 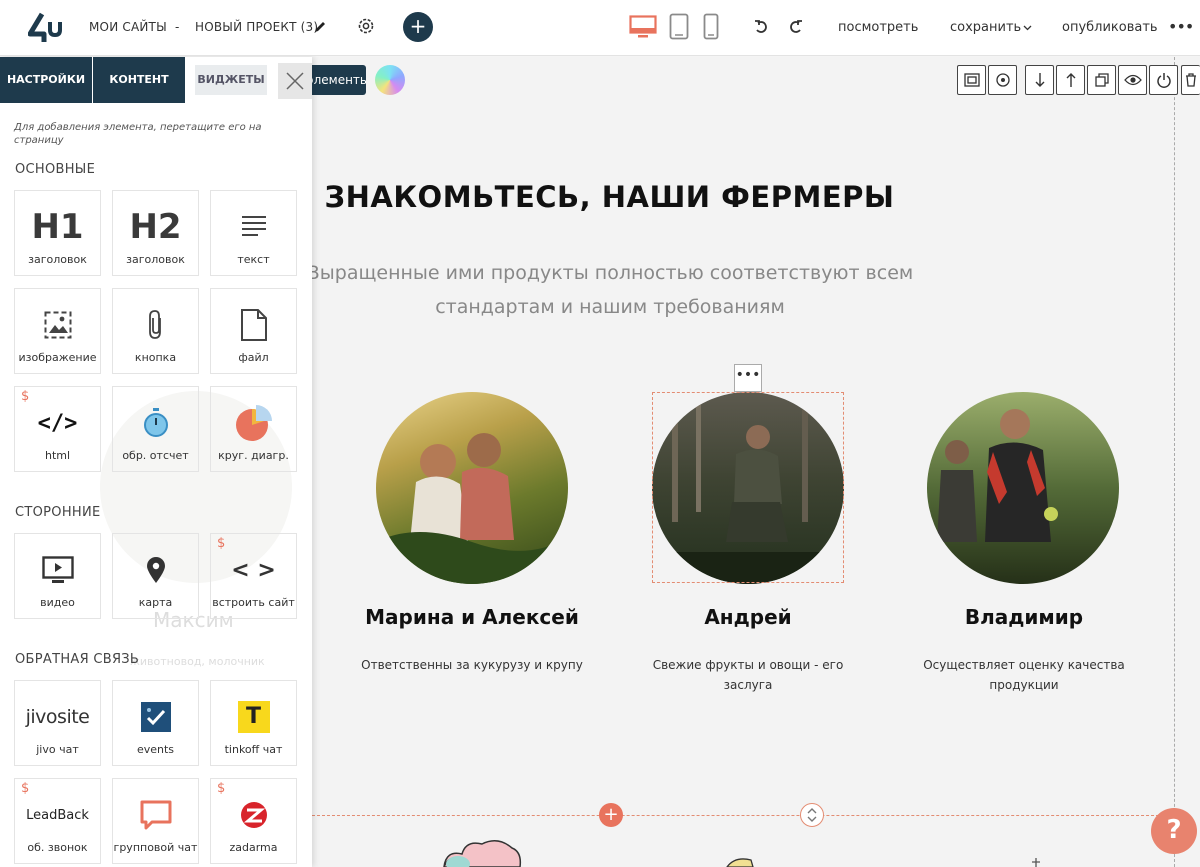 I want to click on tablet-icon, so click(x=679, y=26).